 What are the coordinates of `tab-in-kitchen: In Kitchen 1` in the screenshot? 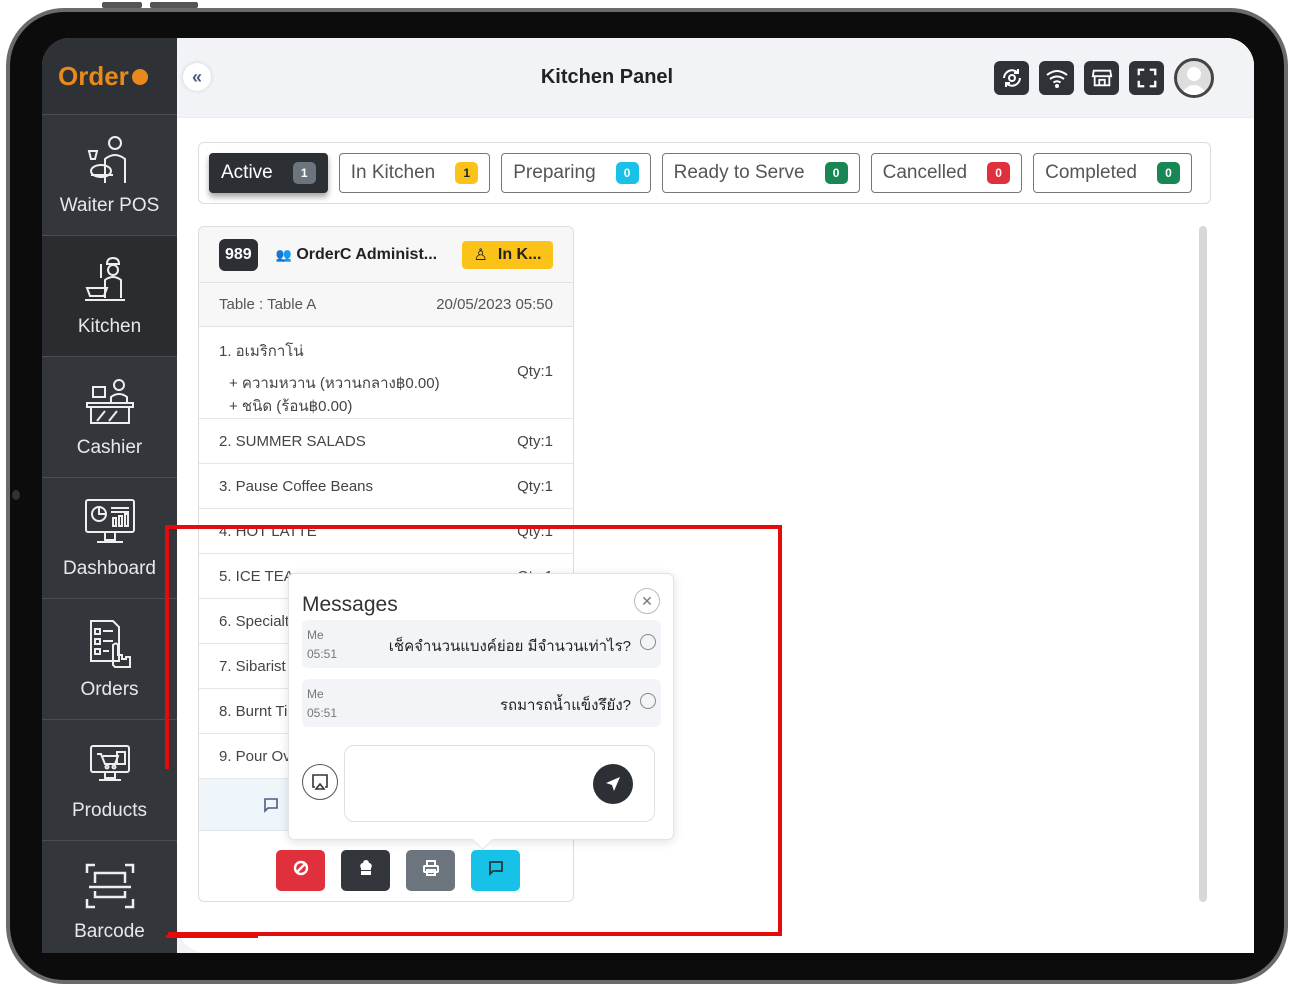 It's located at (414, 173).